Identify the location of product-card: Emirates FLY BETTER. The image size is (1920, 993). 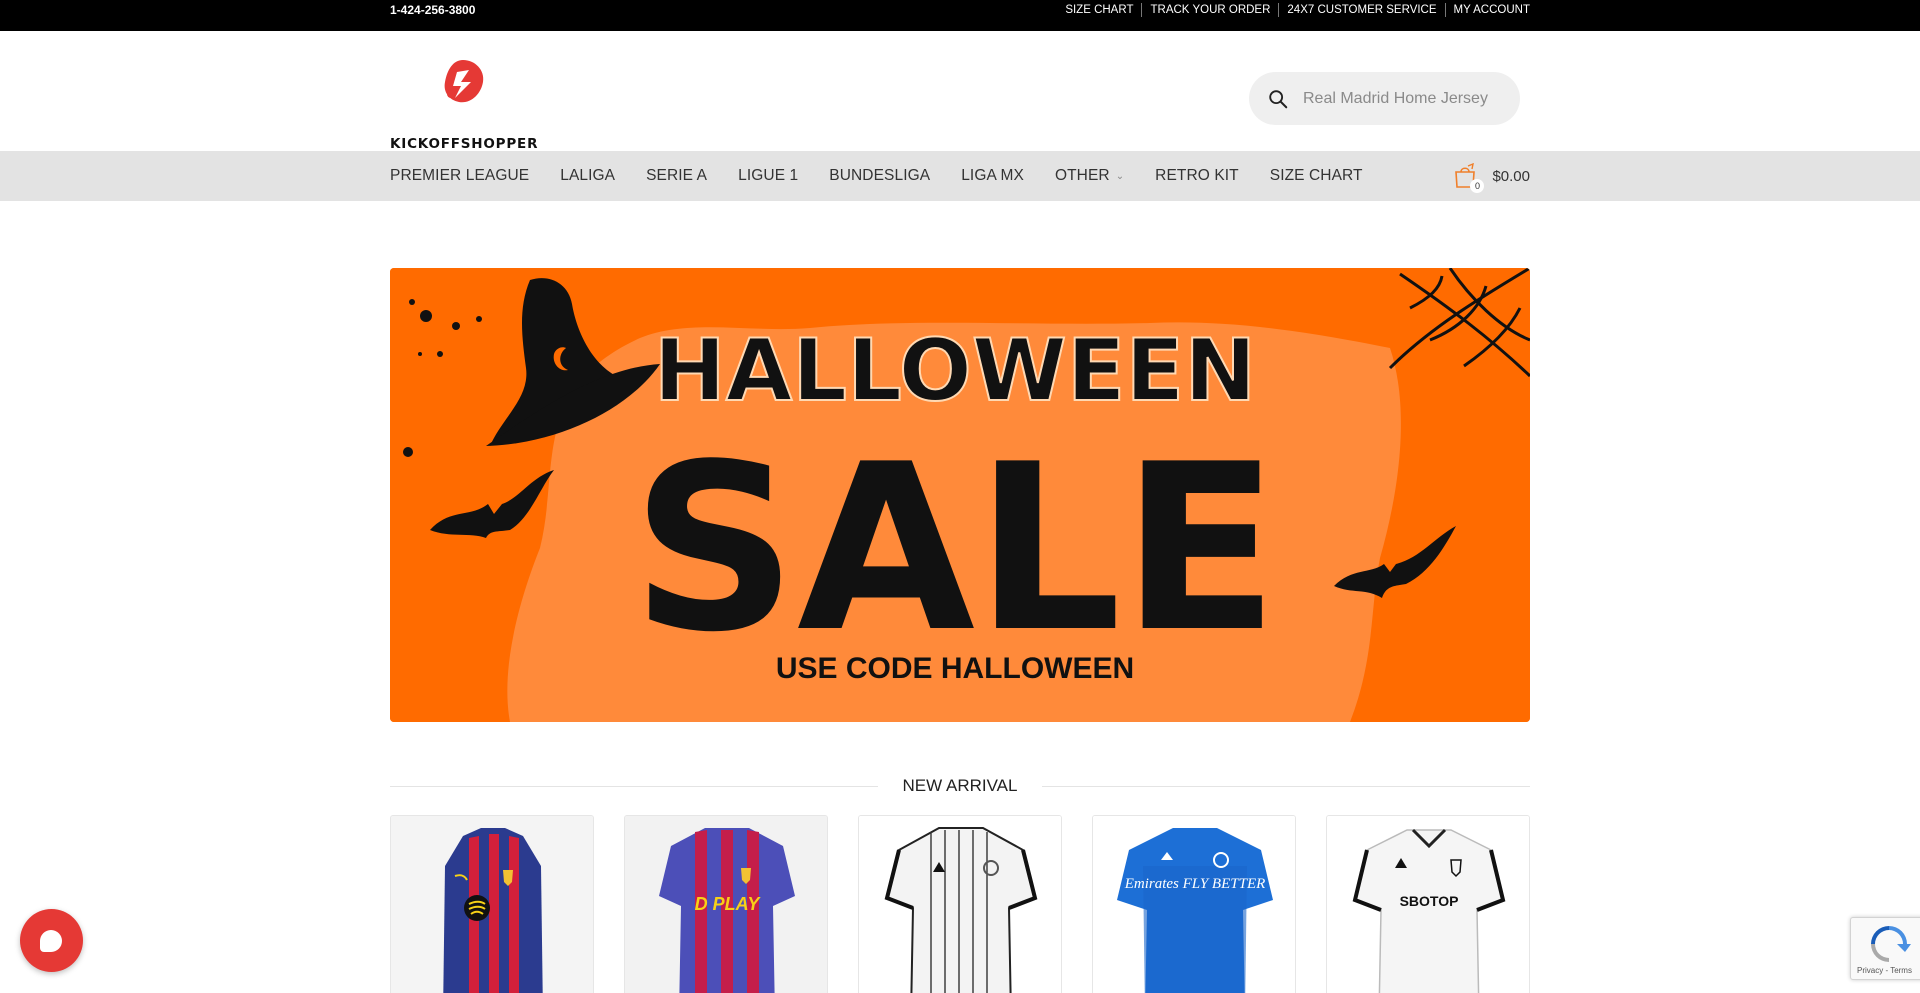
(1194, 904).